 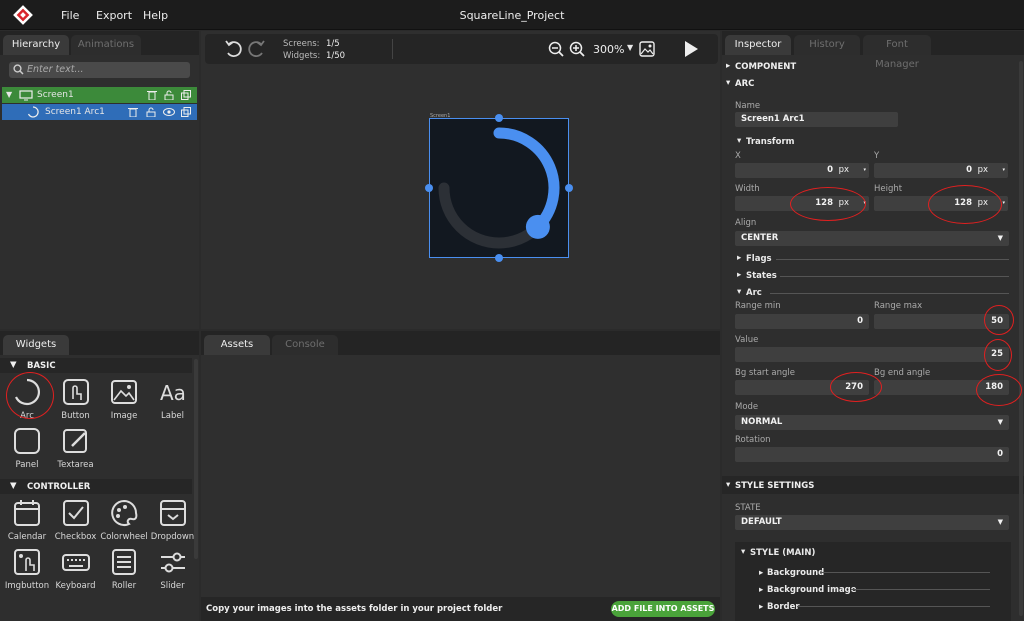 I want to click on style-main-section: STYLE (MAIN), so click(x=782, y=553).